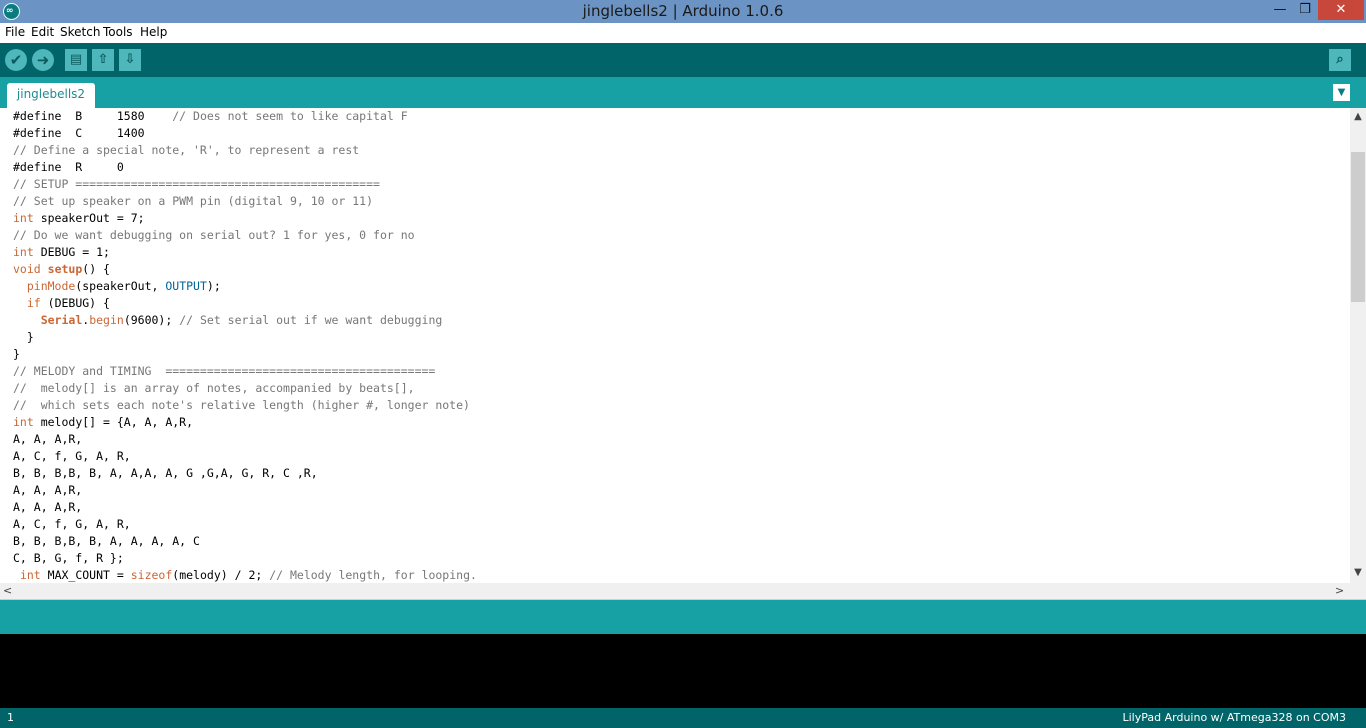 This screenshot has height=728, width=1366. Describe the element at coordinates (683, 617) in the screenshot. I see `status-bar` at that location.